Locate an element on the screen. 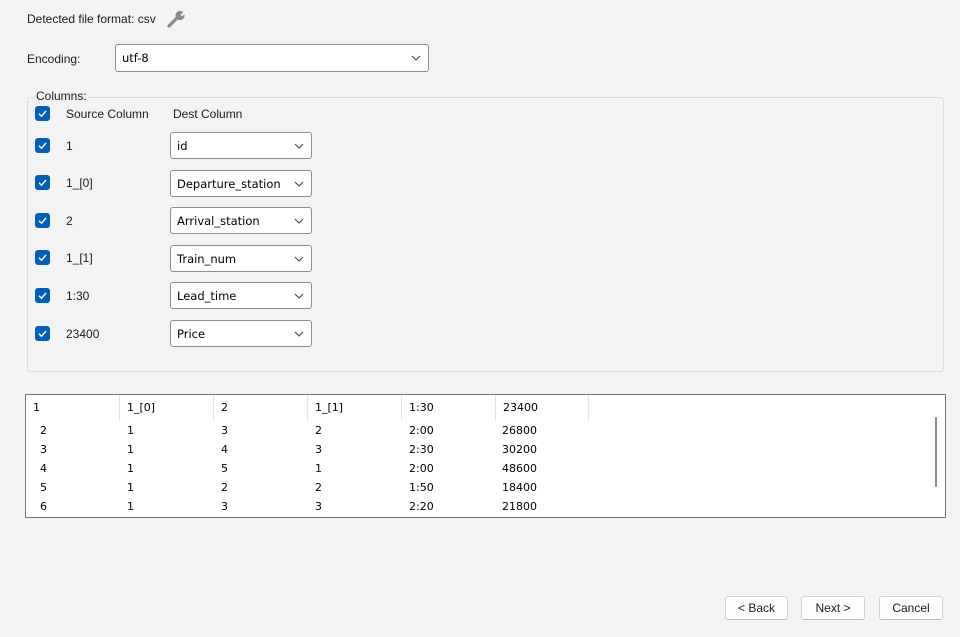 Image resolution: width=960 pixels, height=637 pixels. preview-header-cell: 2 is located at coordinates (261, 408).